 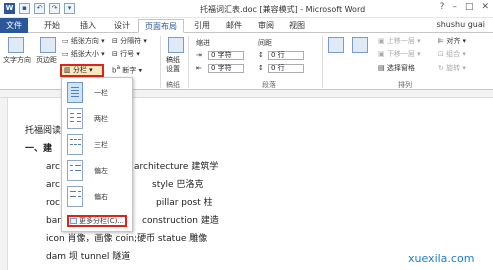 I want to click on position-icon, so click(x=336, y=45).